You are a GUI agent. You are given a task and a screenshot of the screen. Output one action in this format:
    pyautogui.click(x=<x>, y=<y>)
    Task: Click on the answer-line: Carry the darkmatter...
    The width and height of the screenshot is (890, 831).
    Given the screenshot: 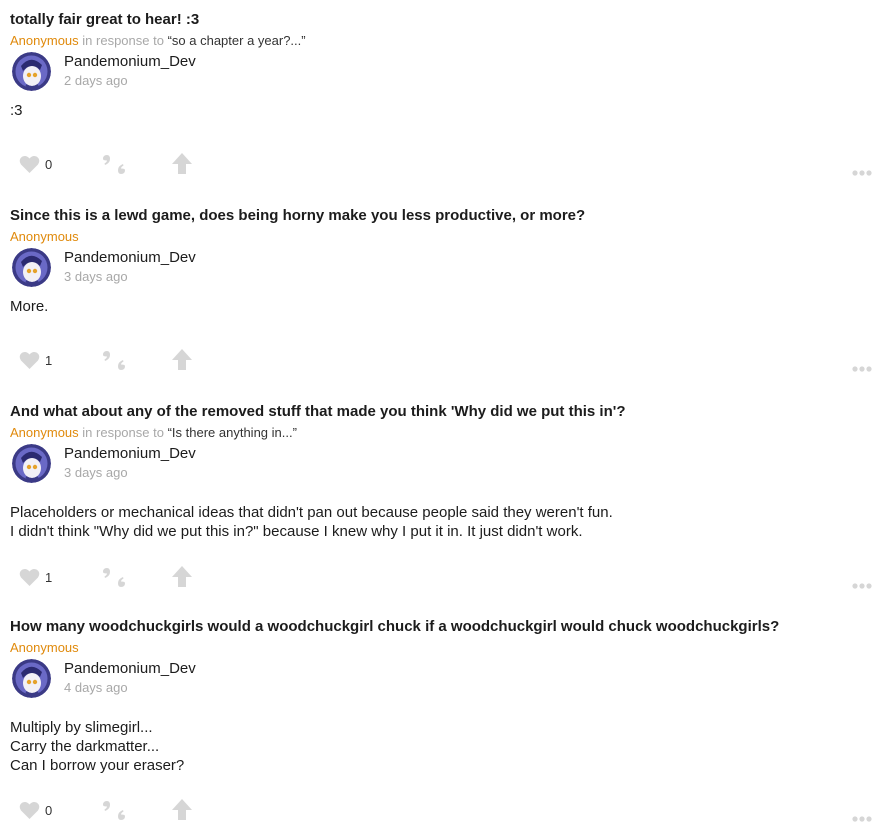 What is the action you would take?
    pyautogui.click(x=85, y=746)
    